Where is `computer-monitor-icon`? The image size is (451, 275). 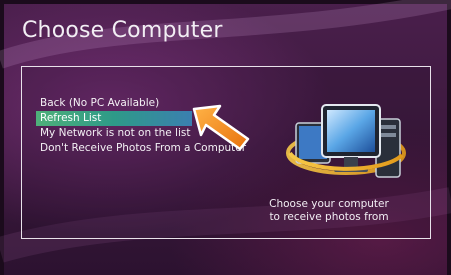 computer-monitor-icon is located at coordinates (346, 141).